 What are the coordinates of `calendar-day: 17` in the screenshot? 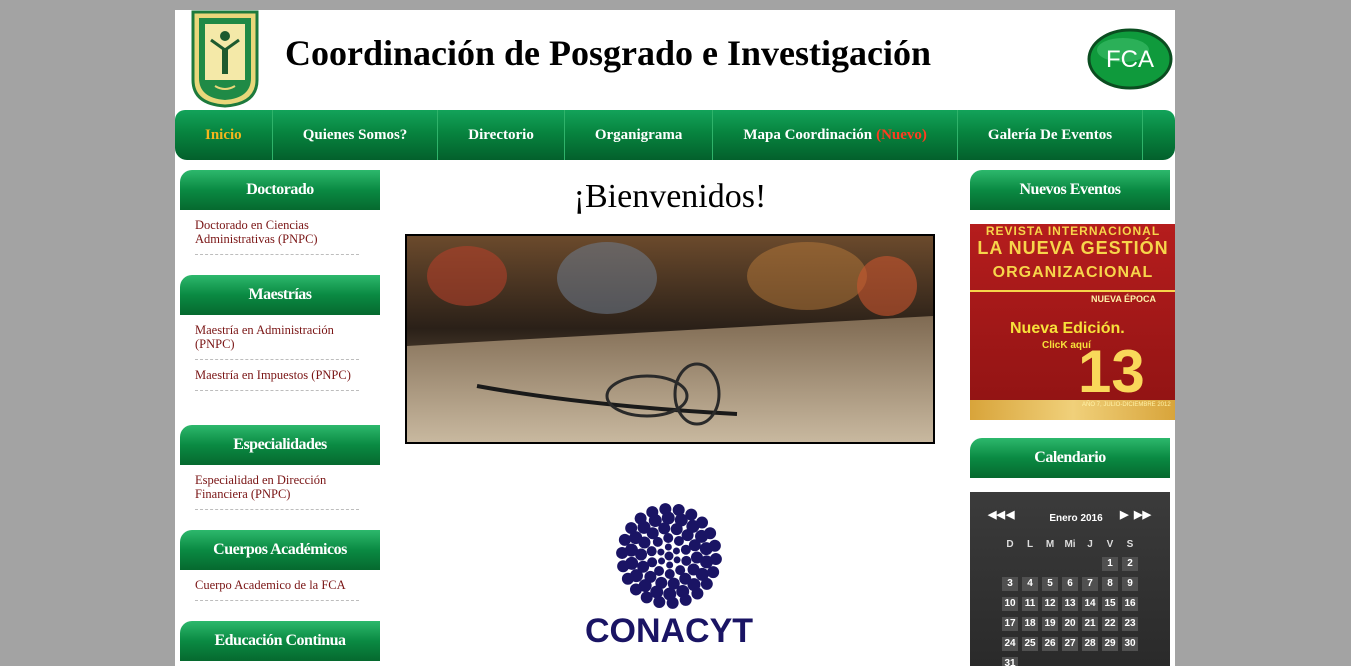 It's located at (1010, 624).